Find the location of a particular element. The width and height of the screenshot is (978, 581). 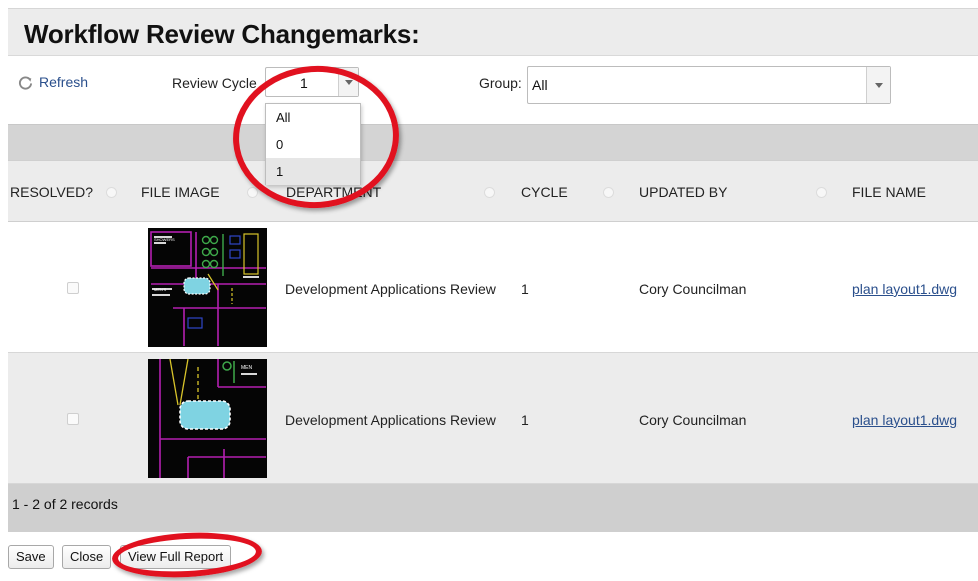

review-cycle-dropdown-button is located at coordinates (348, 82).